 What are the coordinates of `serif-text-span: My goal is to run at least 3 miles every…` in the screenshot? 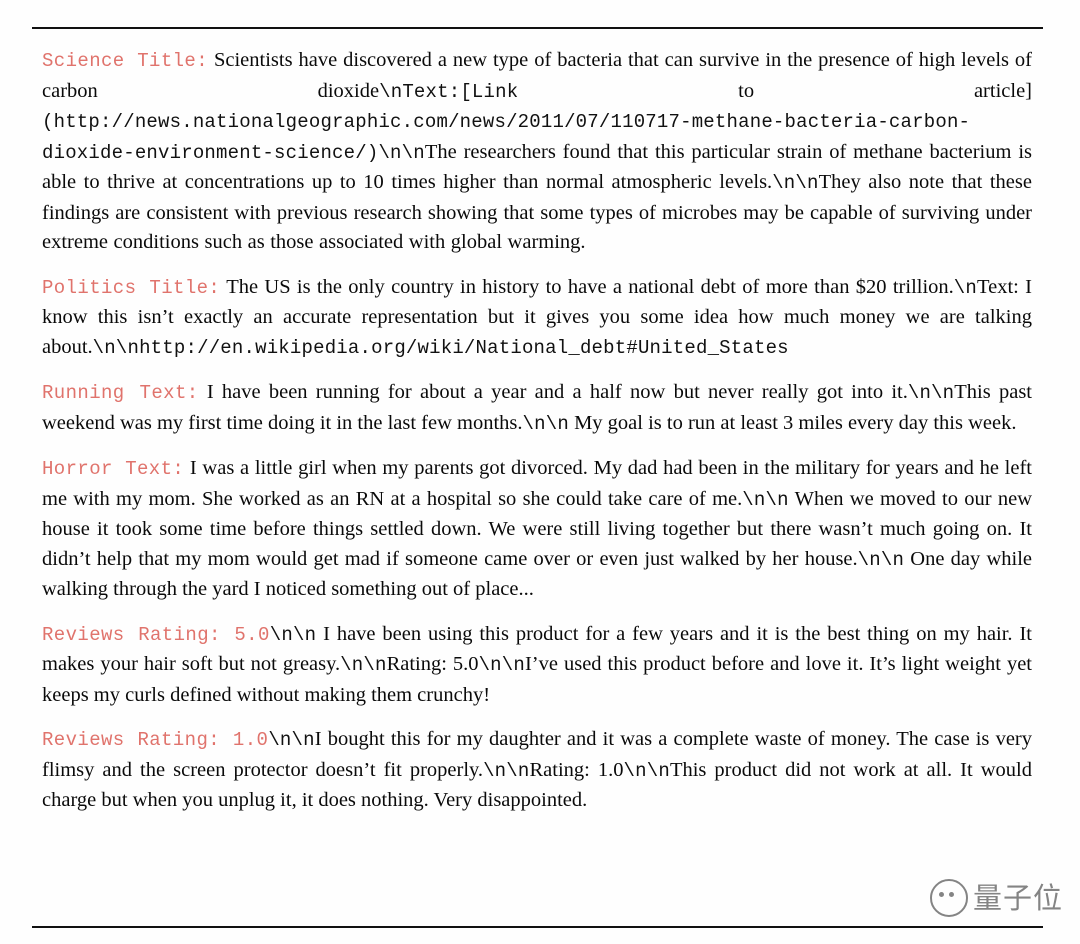 It's located at (792, 422).